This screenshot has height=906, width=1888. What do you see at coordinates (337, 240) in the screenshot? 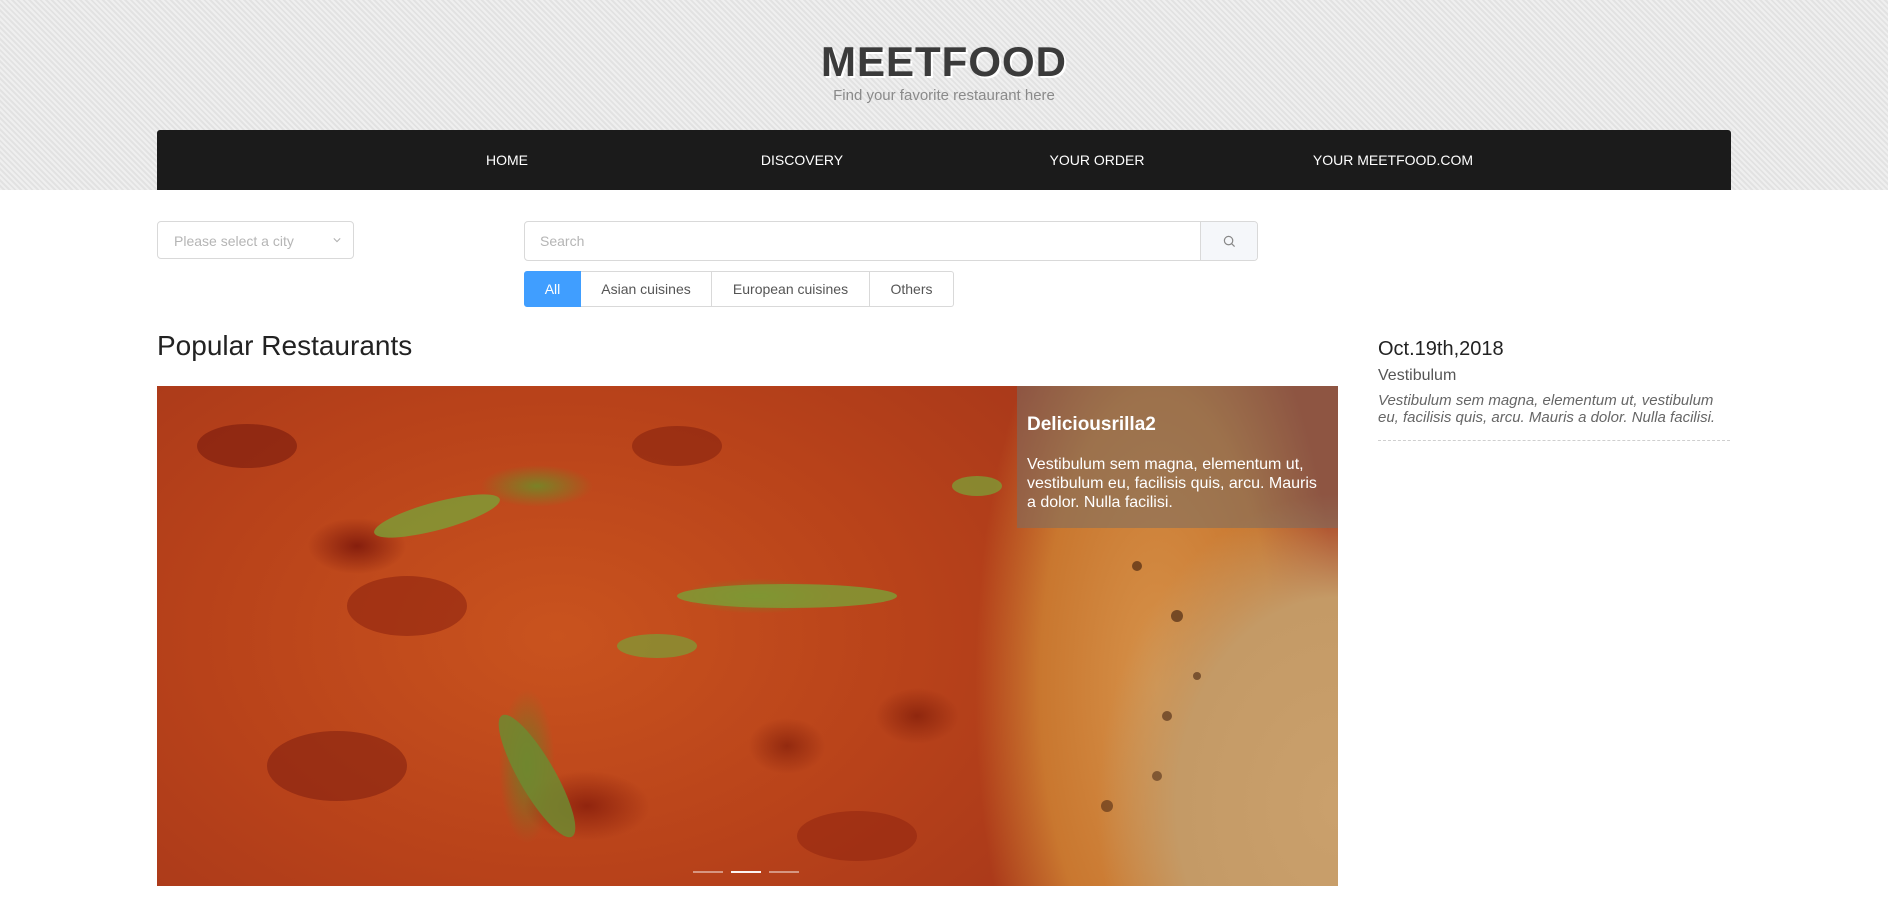
I see `chevron-down-icon` at bounding box center [337, 240].